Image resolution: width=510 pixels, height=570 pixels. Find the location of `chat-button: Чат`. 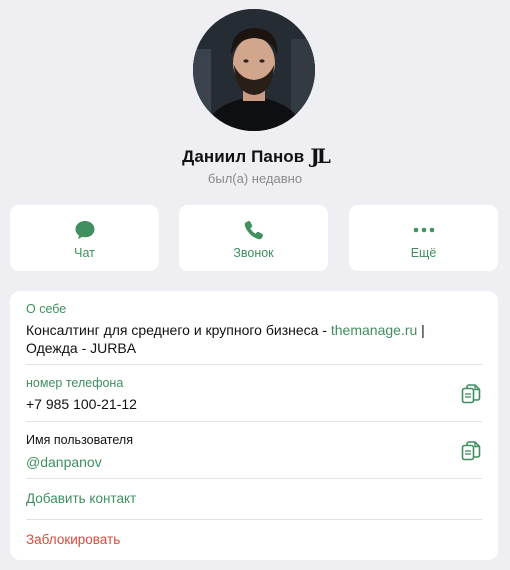

chat-button: Чат is located at coordinates (84, 238).